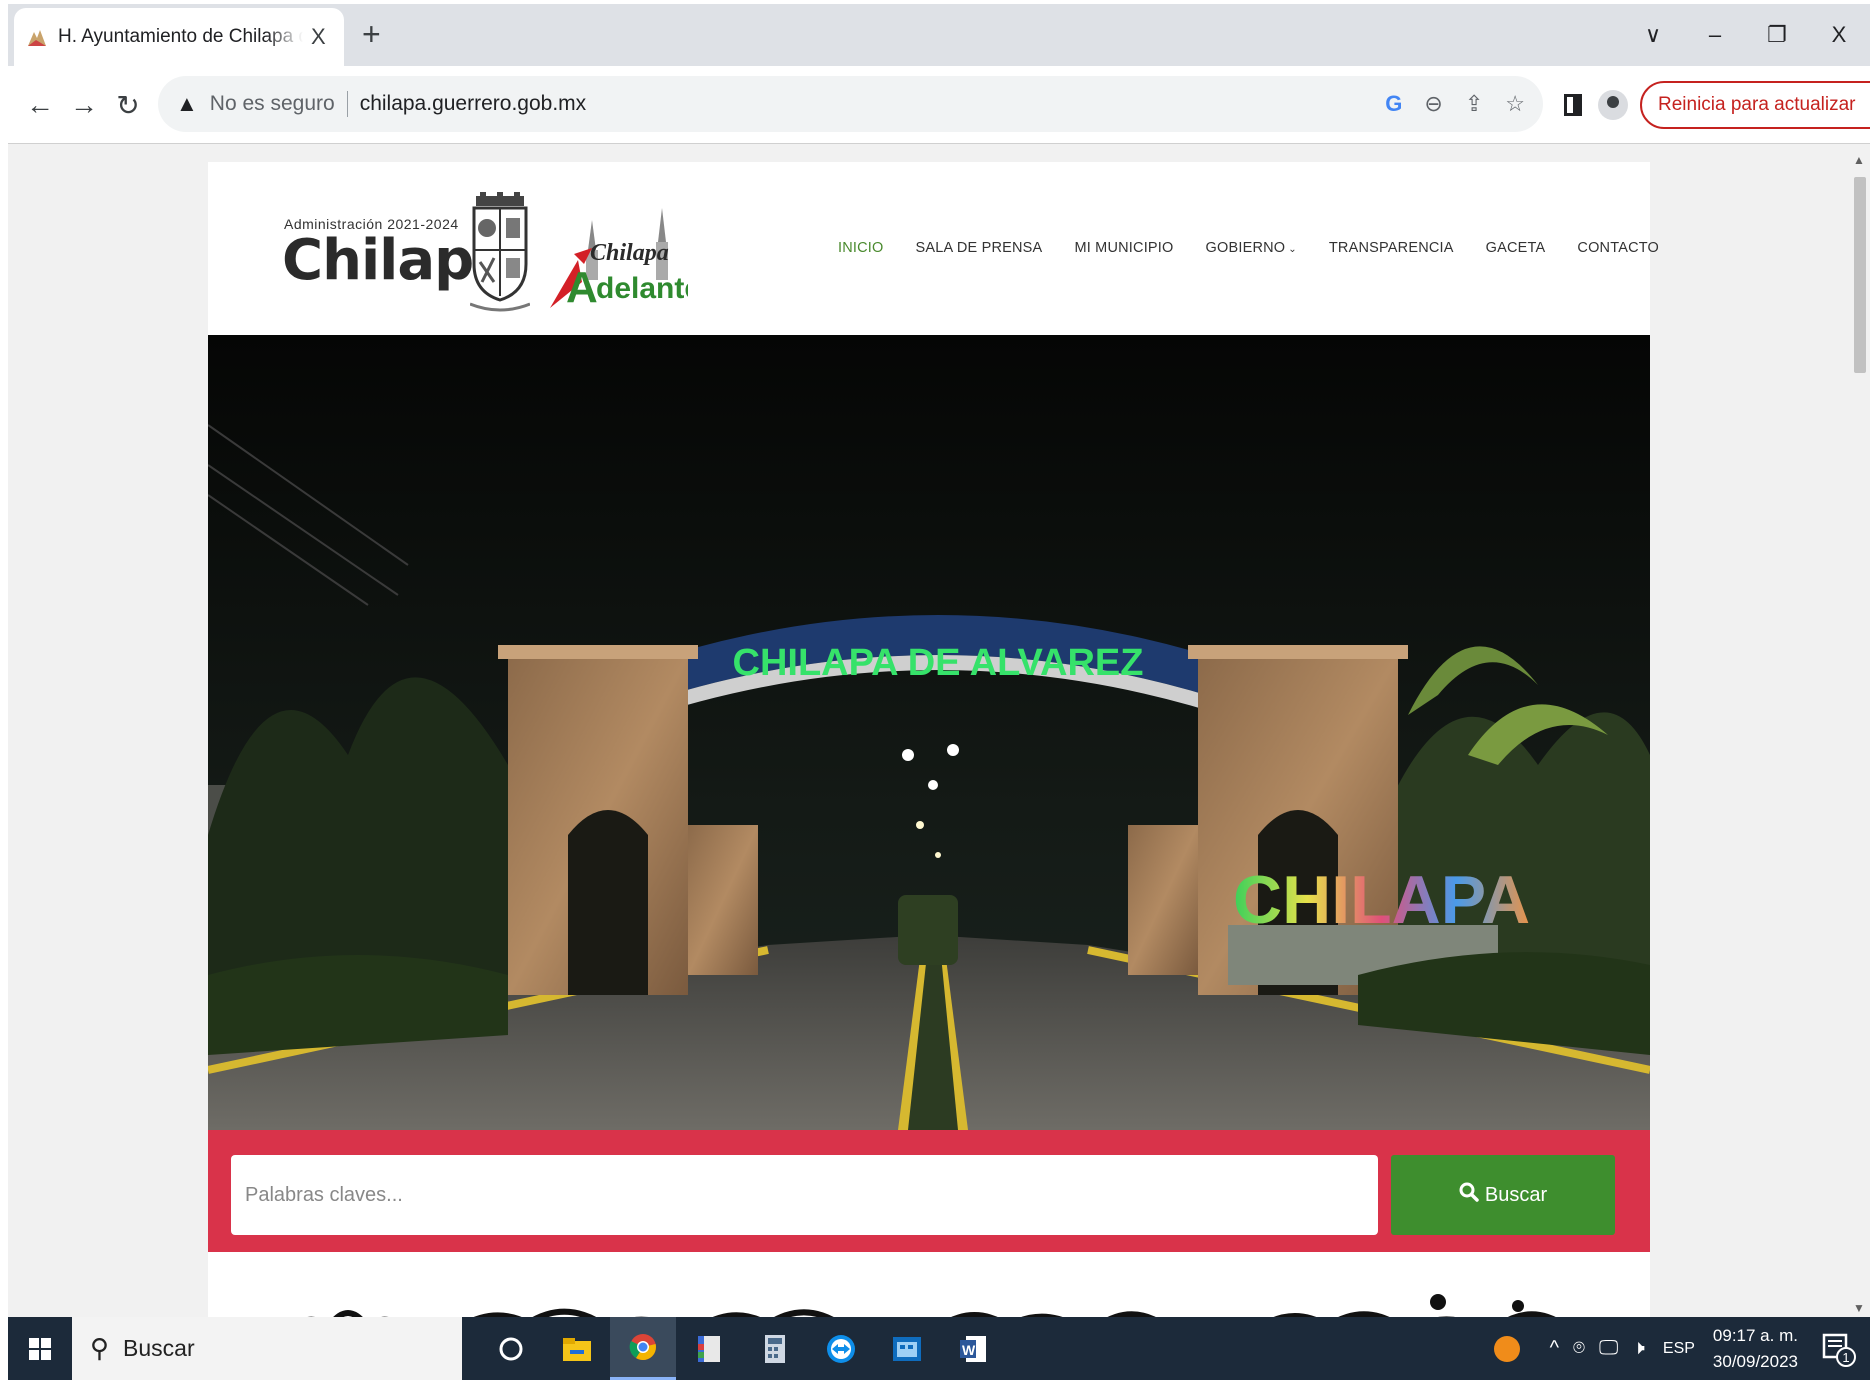  What do you see at coordinates (1573, 105) in the screenshot?
I see `side-panel-icon` at bounding box center [1573, 105].